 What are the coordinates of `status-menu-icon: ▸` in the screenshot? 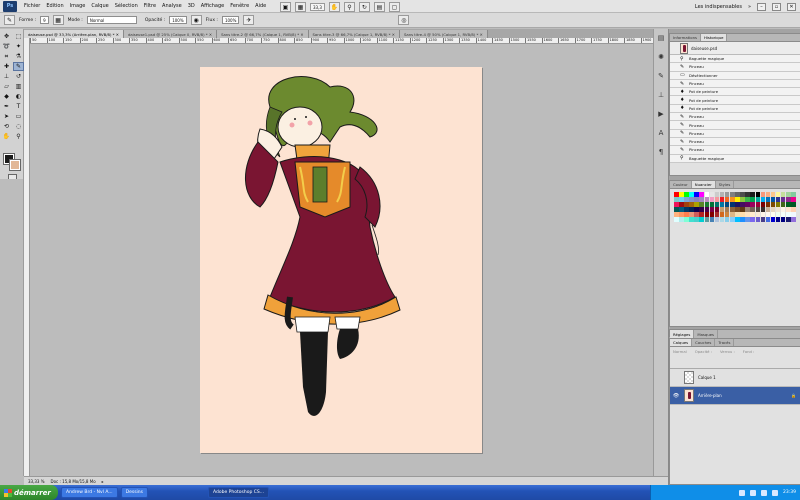 It's located at (103, 481).